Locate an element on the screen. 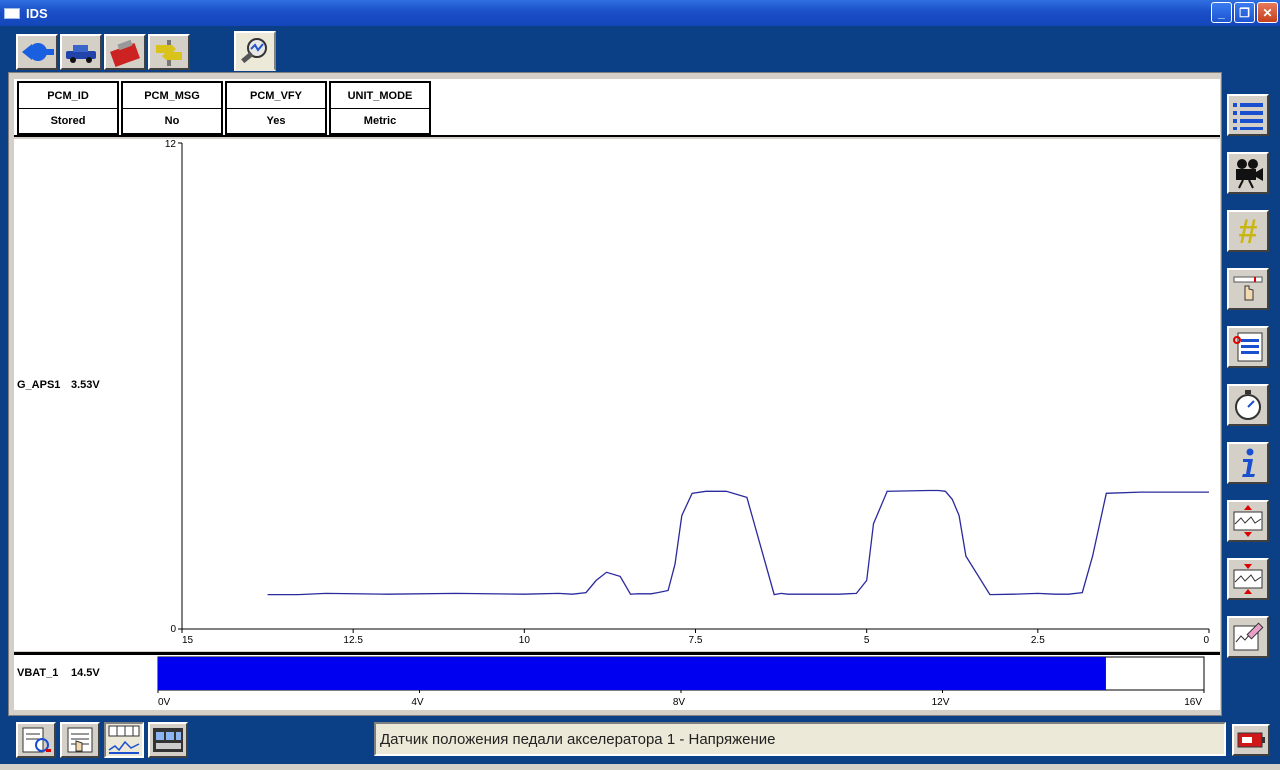 The width and height of the screenshot is (1280, 770). title-bar: IDS _ ❐ ✕ is located at coordinates (640, 13).